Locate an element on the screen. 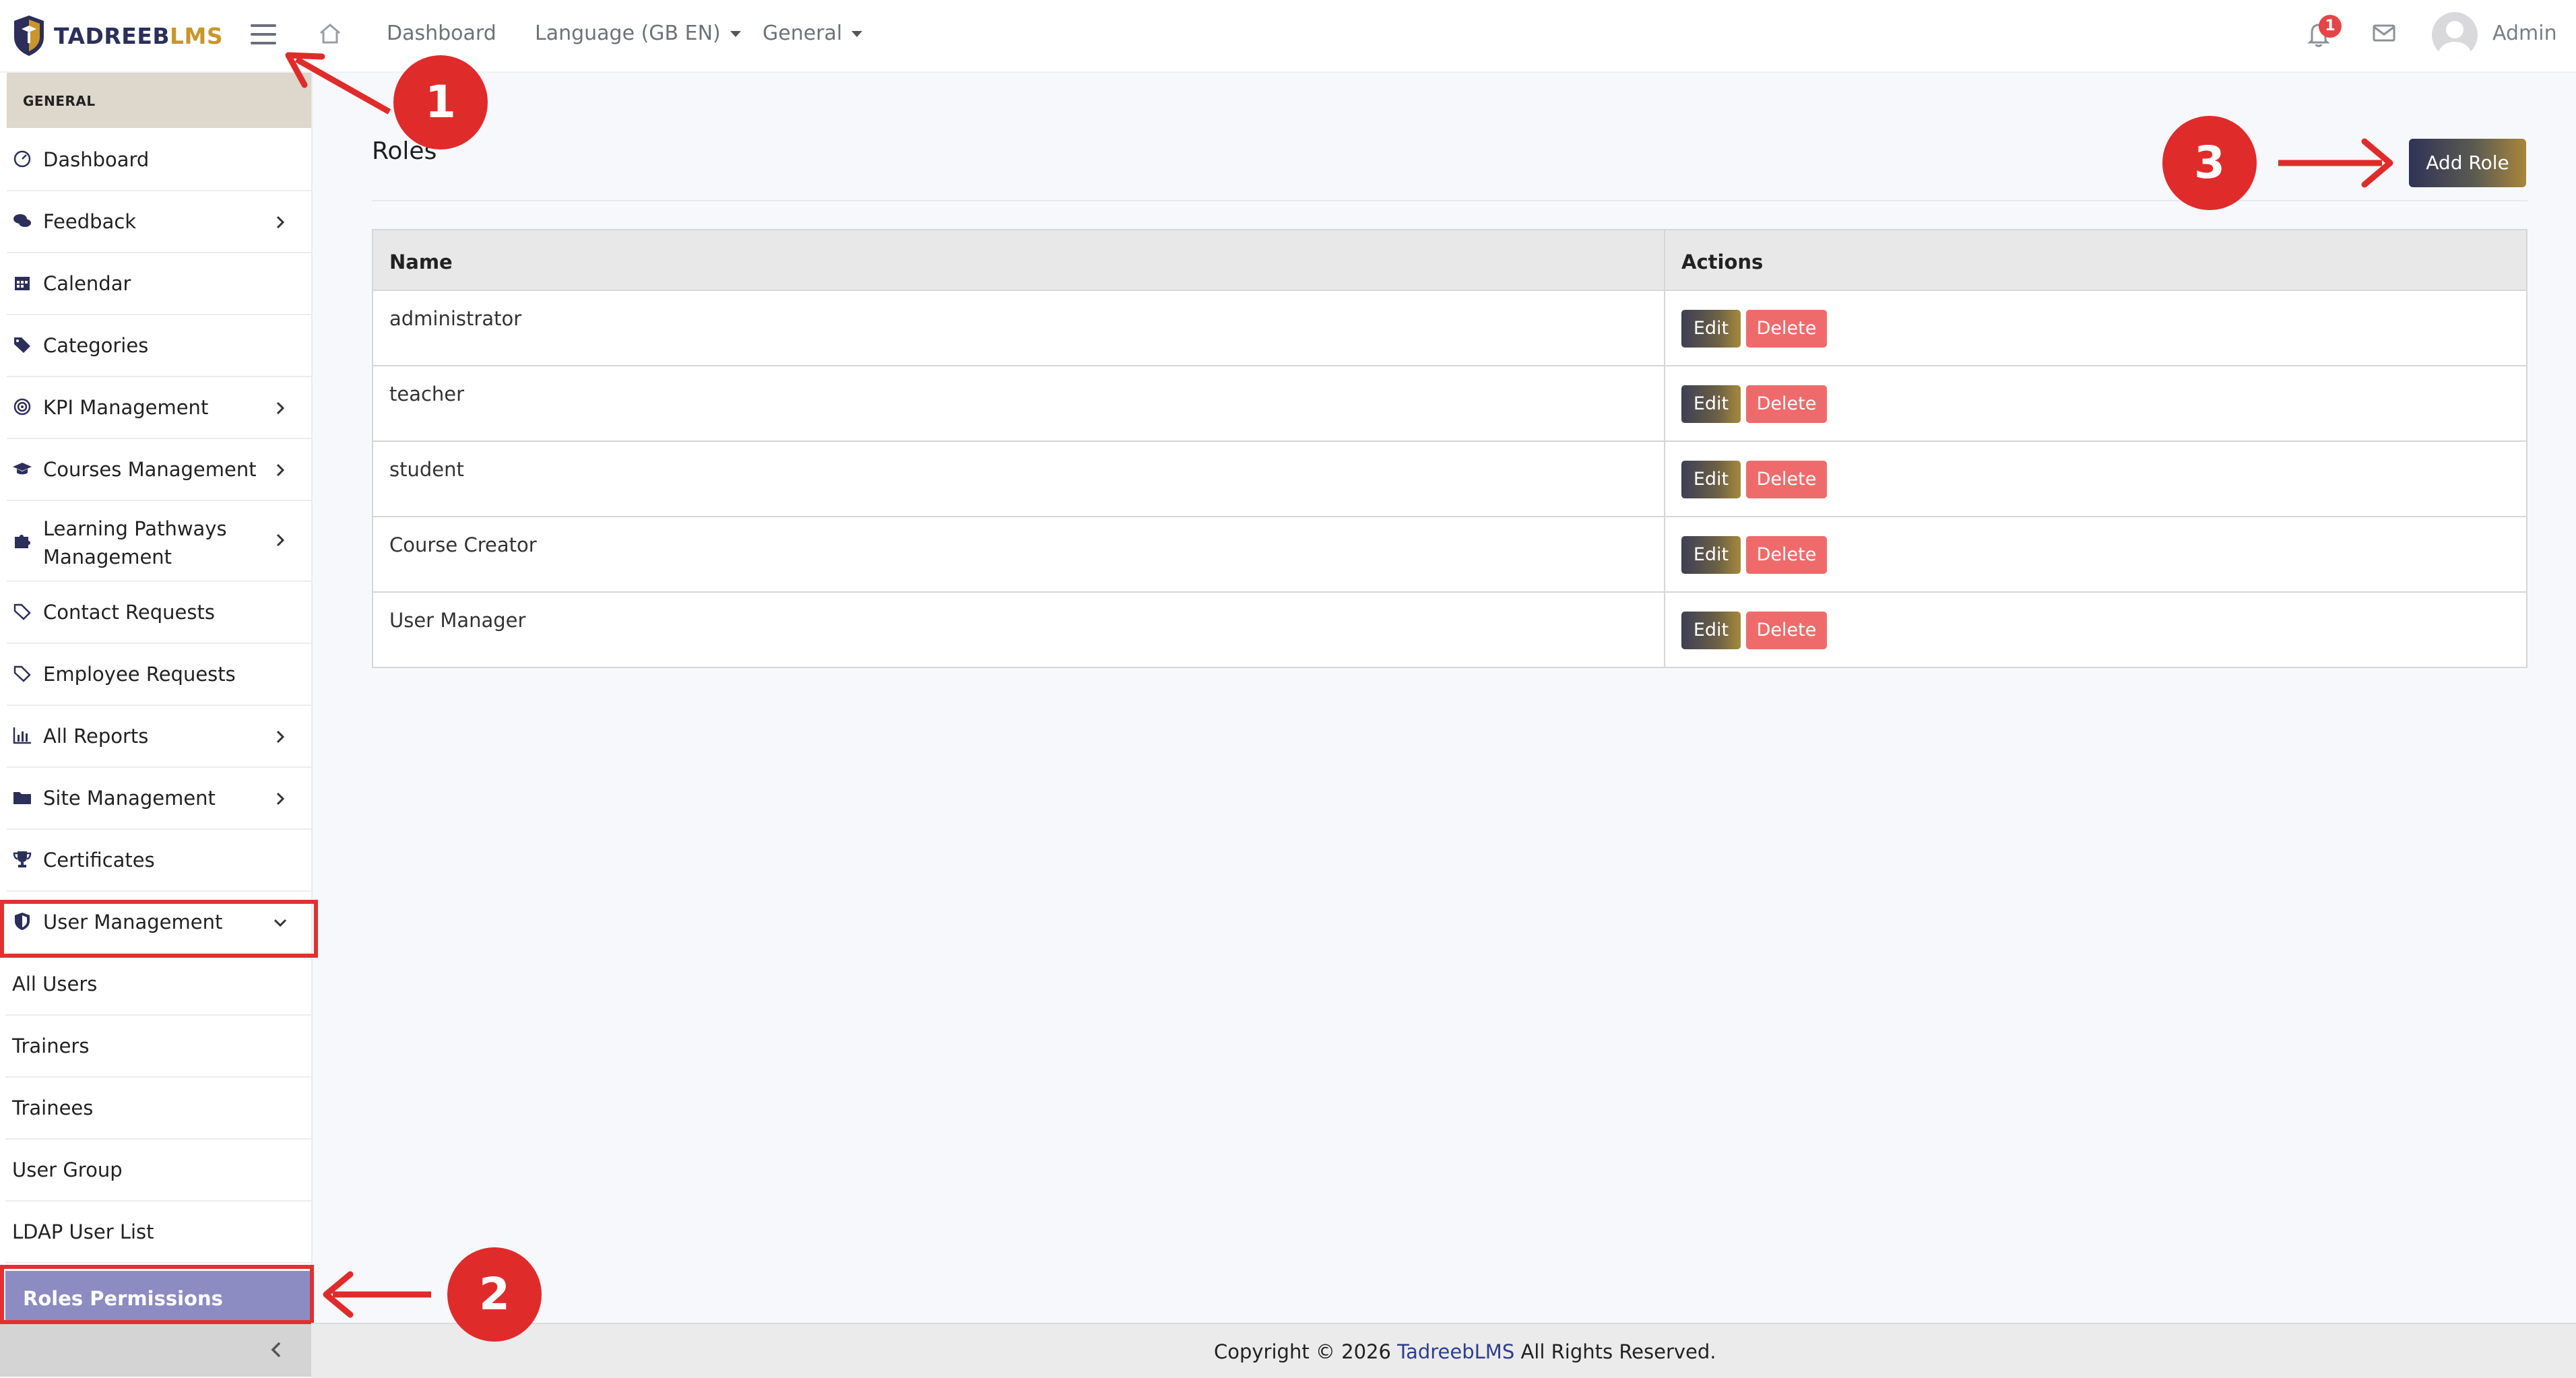  add-role-button: Add Role is located at coordinates (2467, 163).